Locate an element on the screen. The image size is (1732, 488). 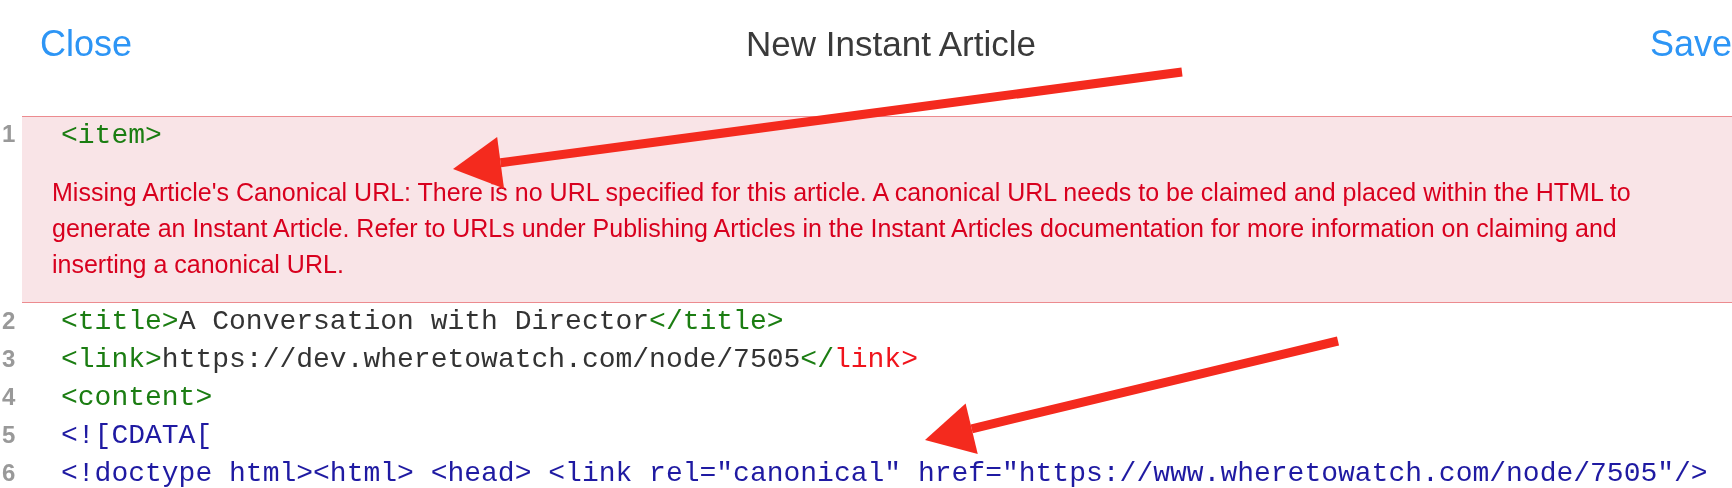
close-button: Close is located at coordinates (86, 44).